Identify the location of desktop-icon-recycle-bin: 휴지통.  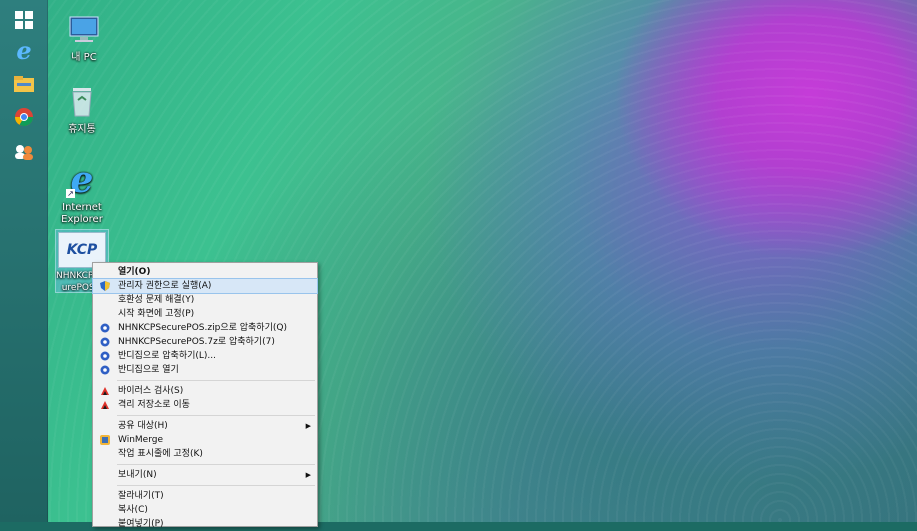
(82, 109).